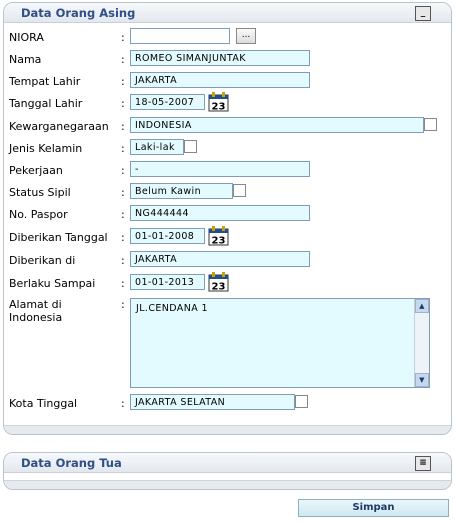 The width and height of the screenshot is (455, 522). I want to click on tempat-lahir-field: JAKARTA, so click(220, 80).